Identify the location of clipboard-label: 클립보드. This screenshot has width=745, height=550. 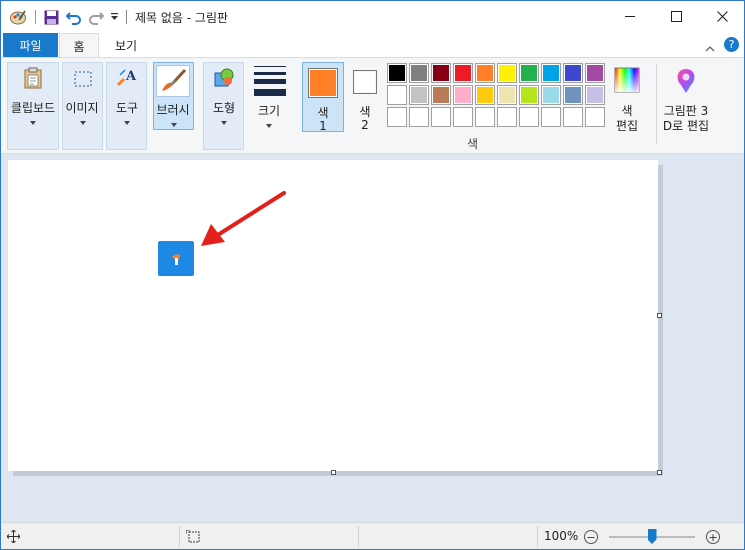
(33, 108).